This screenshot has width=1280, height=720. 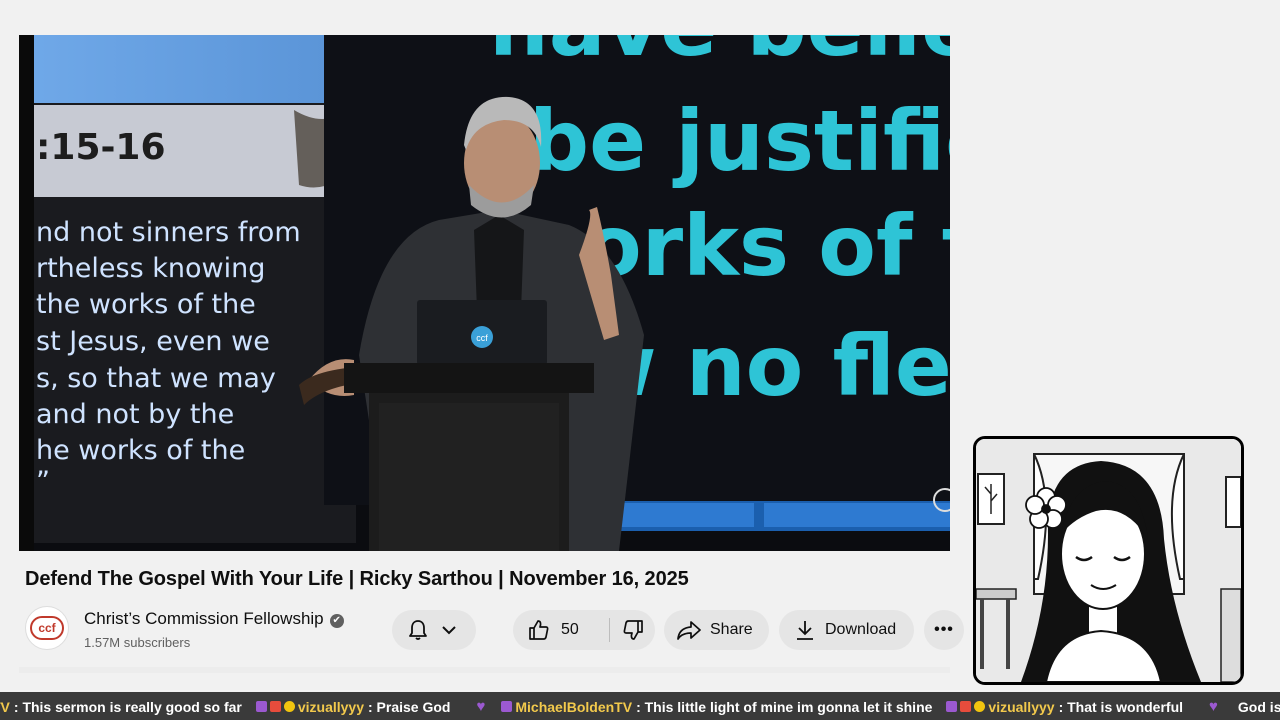 I want to click on chat-text: : This sermon is really good so far, so click(x=127, y=706).